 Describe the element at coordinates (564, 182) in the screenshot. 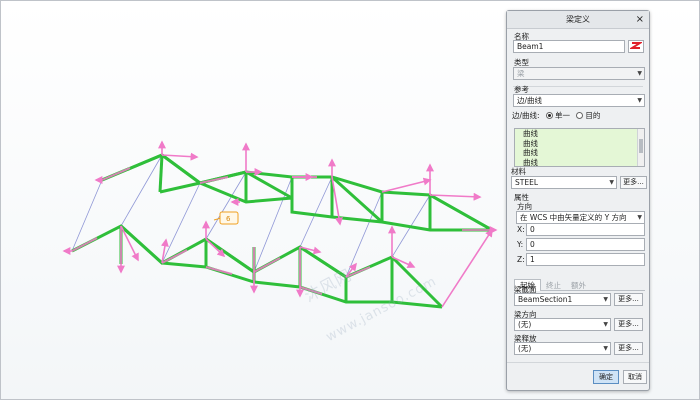

I see `material-select: STEEL ▼` at that location.